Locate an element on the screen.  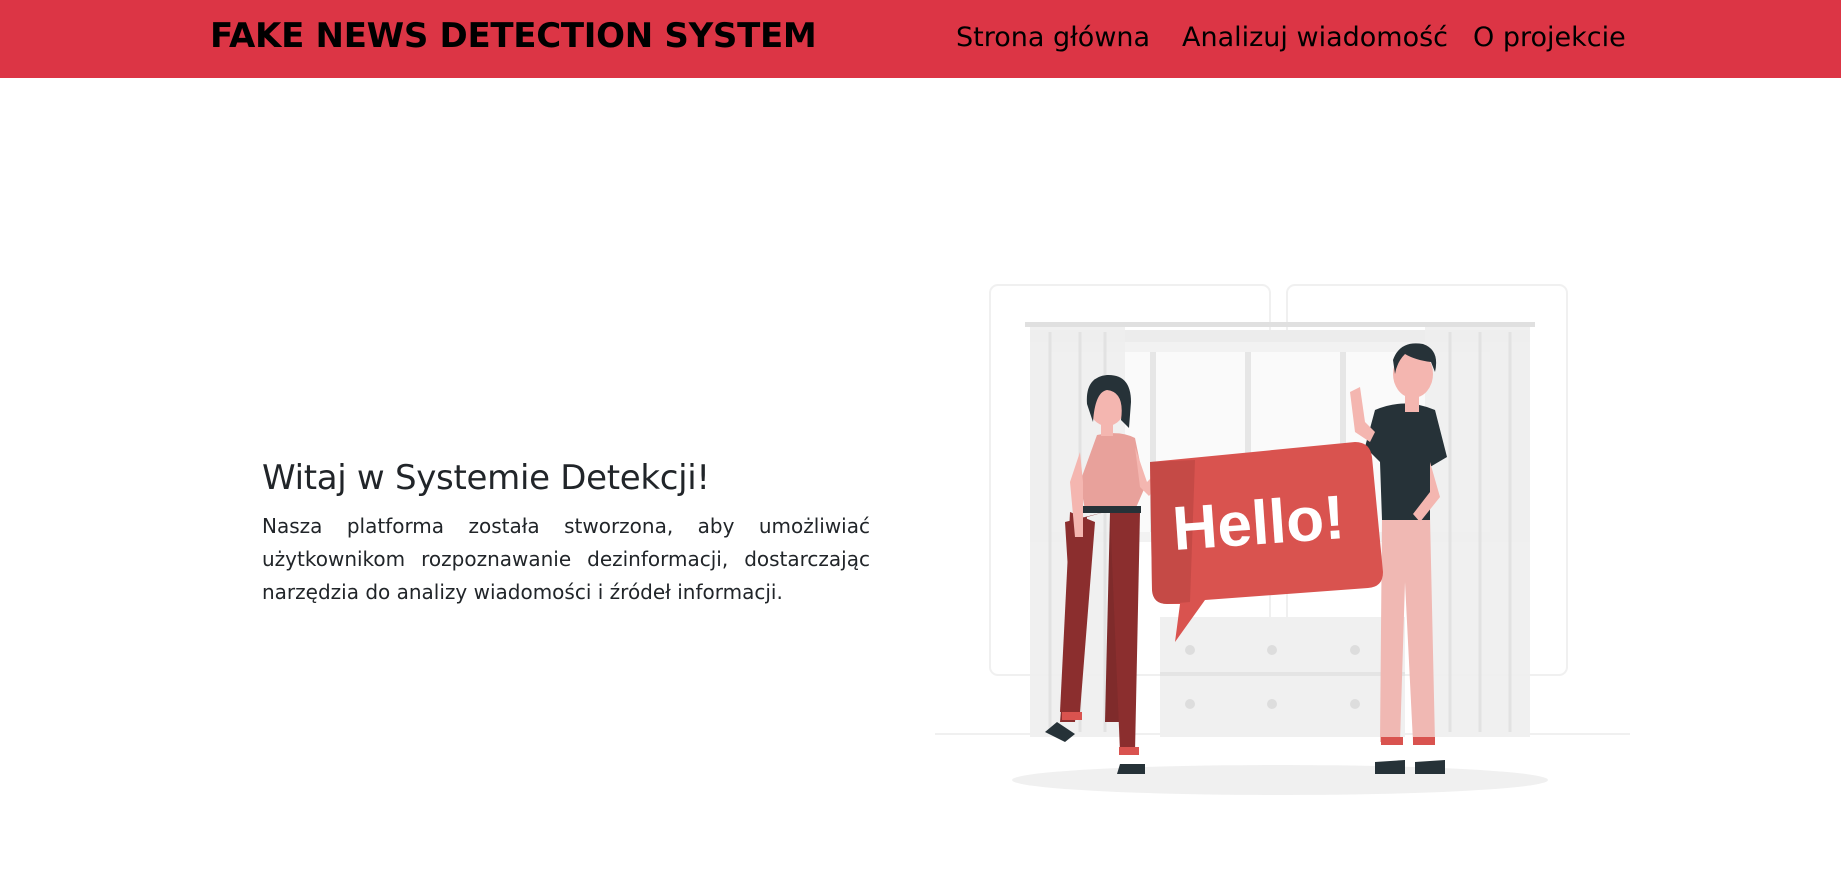
hero-title: Witaj w Systemie Detekcji! is located at coordinates (486, 478).